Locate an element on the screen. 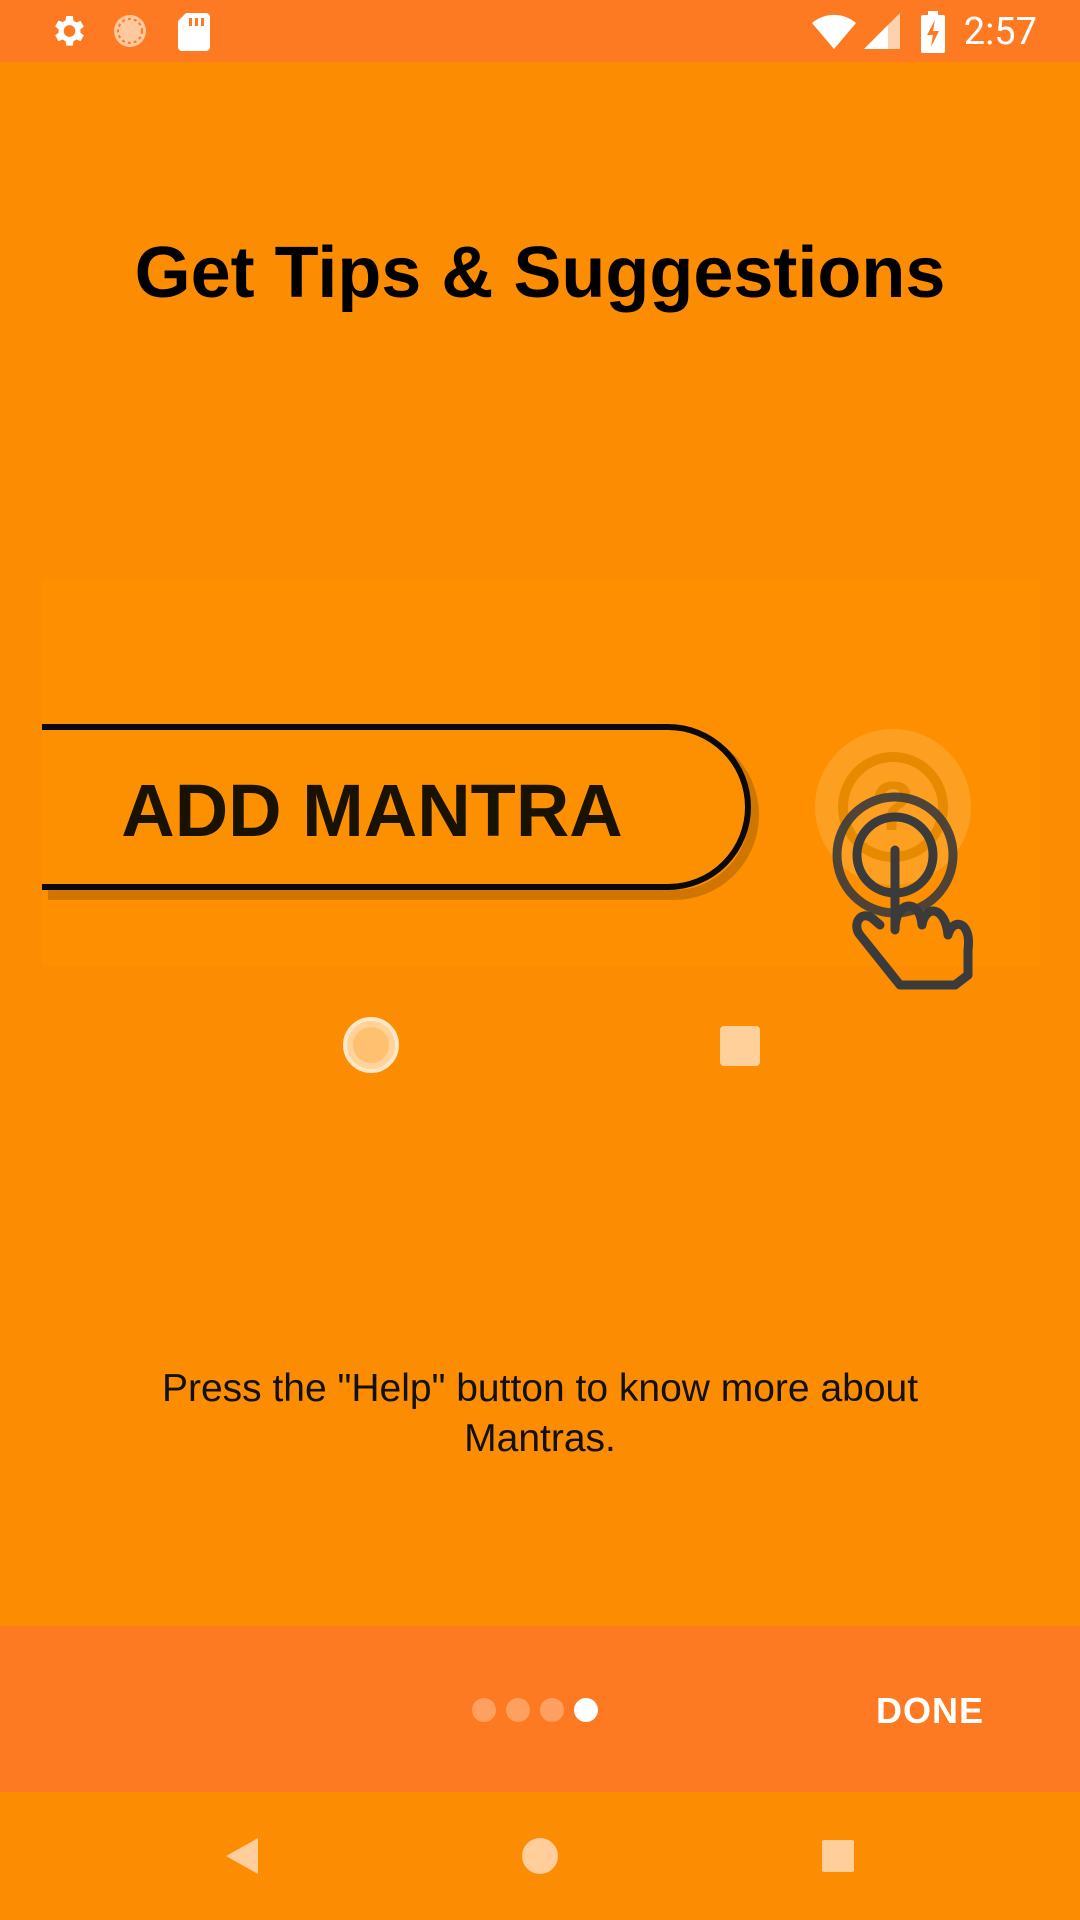 The width and height of the screenshot is (1080, 1920). back-icon is located at coordinates (242, 1856).